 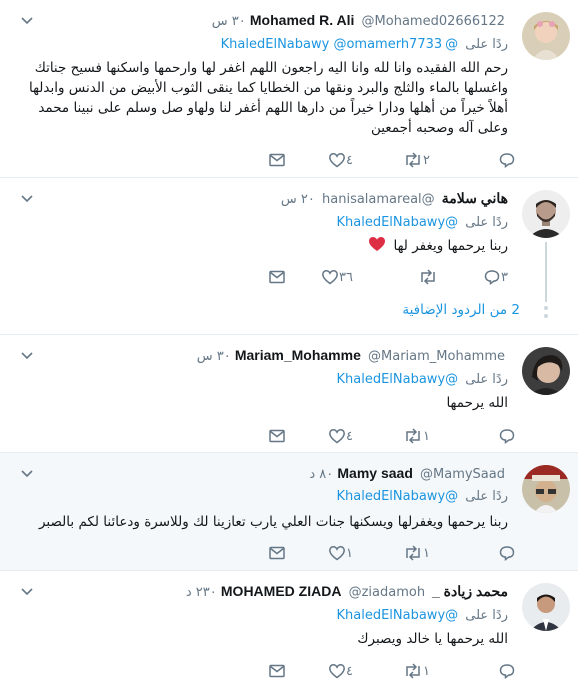 I want to click on display-name: Mariam_Mohamme, so click(x=298, y=355).